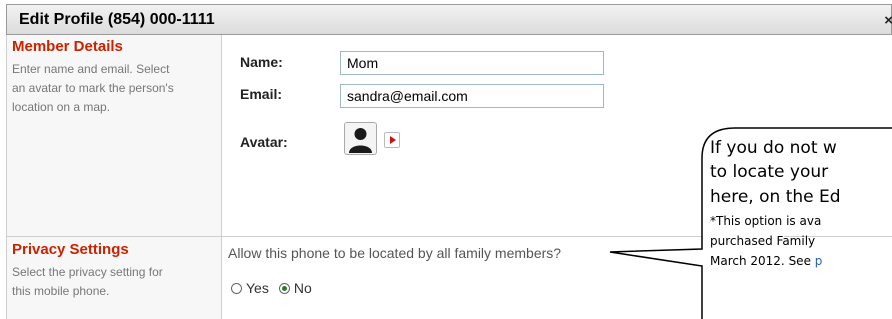 This screenshot has height=319, width=892. Describe the element at coordinates (284, 288) in the screenshot. I see `no-radio` at that location.